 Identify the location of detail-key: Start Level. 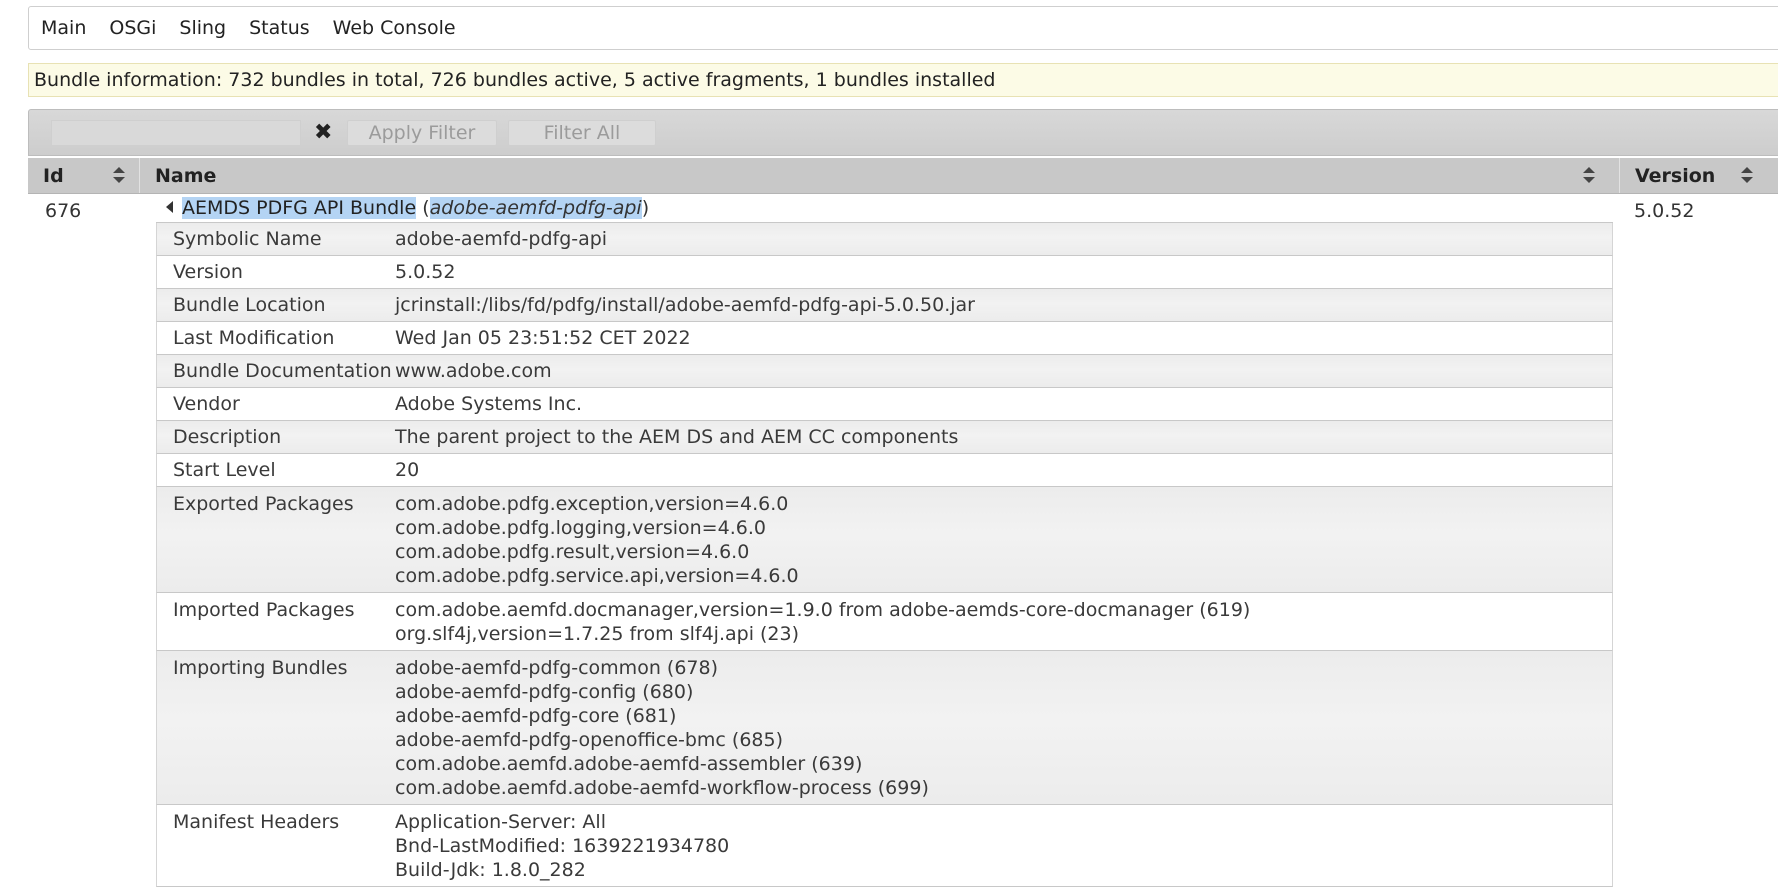
(224, 470).